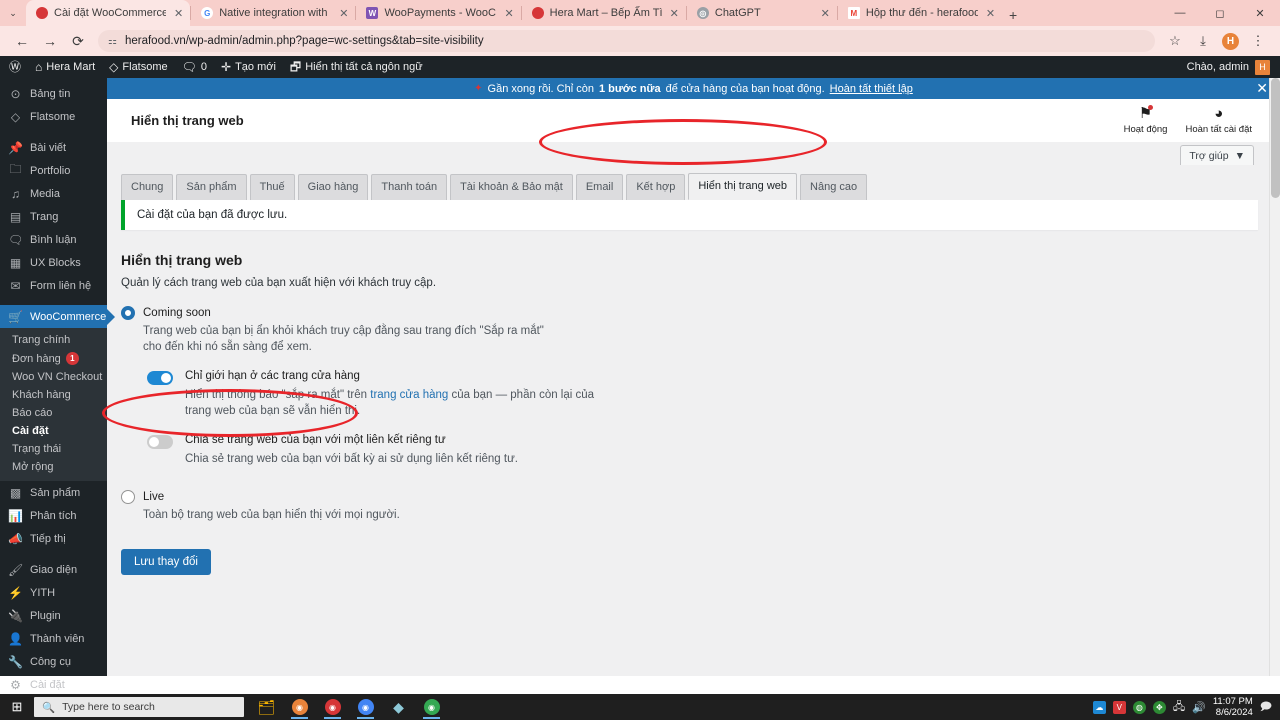  I want to click on file-explorer-icon: 🗂, so click(266, 707).